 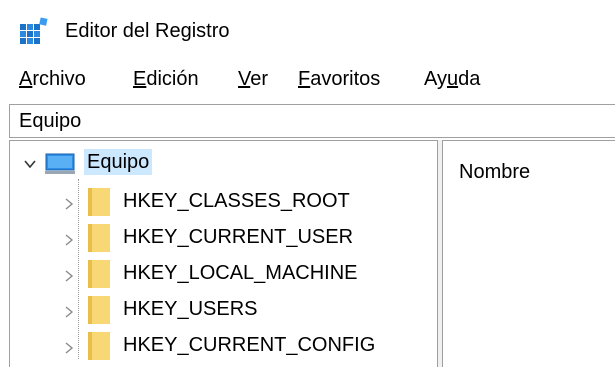 I want to click on address-path: Equipo, so click(x=50, y=121).